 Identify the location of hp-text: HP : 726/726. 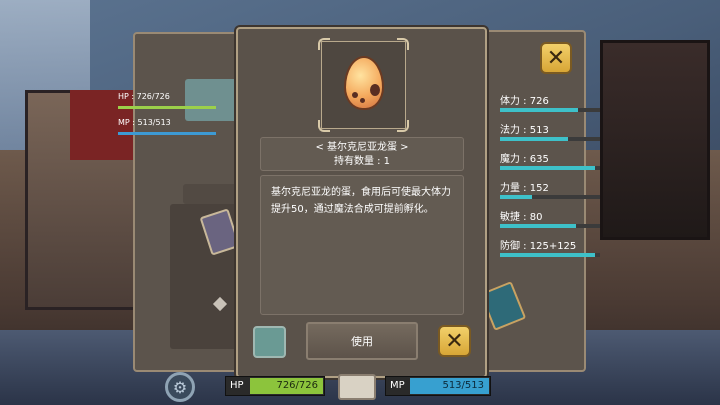
(144, 96).